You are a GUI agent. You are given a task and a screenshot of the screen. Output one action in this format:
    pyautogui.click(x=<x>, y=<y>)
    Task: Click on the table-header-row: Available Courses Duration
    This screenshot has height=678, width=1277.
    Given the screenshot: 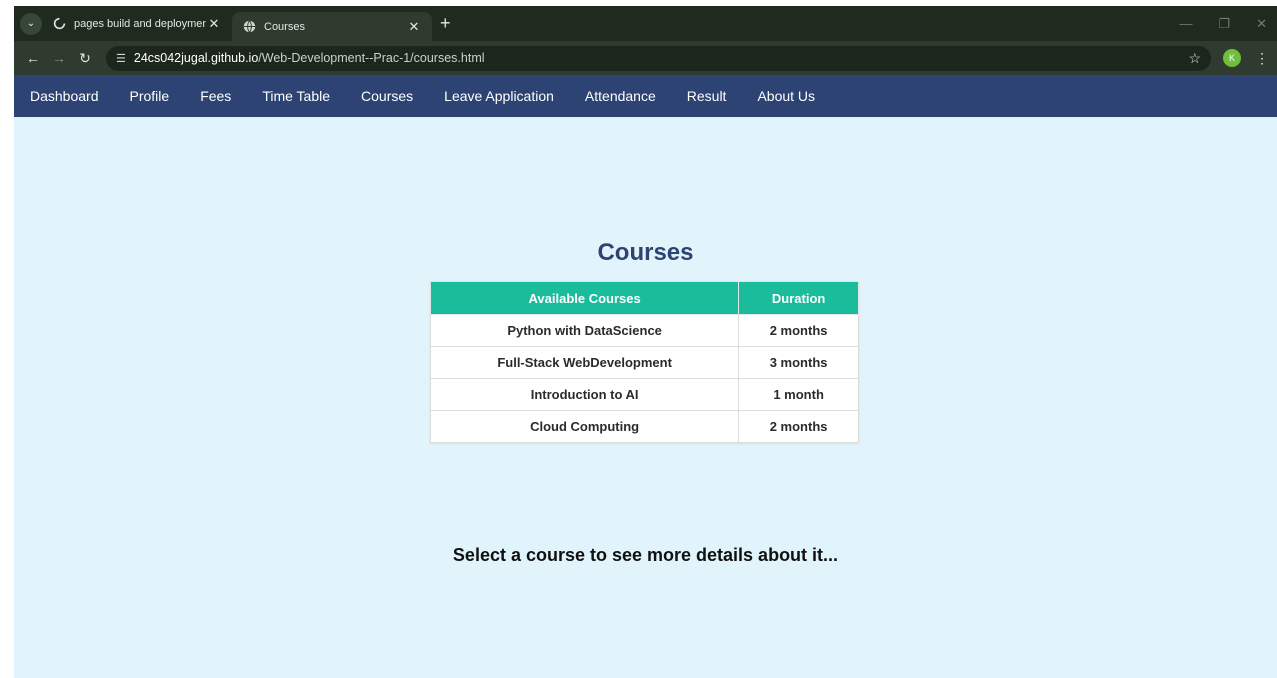 What is the action you would take?
    pyautogui.click(x=644, y=298)
    